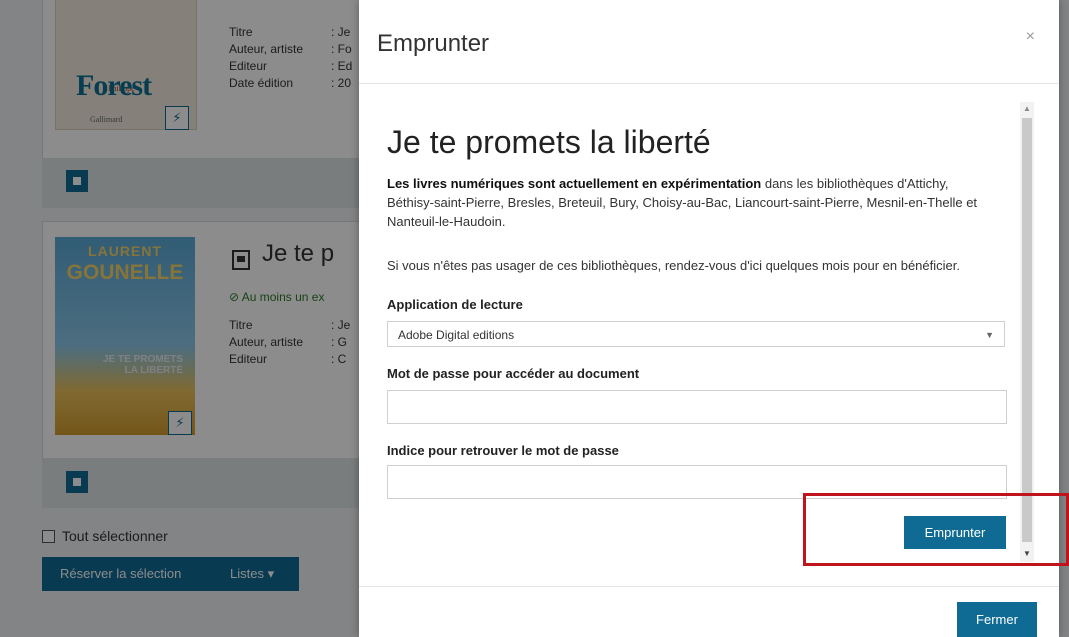 The height and width of the screenshot is (637, 1069). I want to click on close-button: Fermer, so click(997, 619).